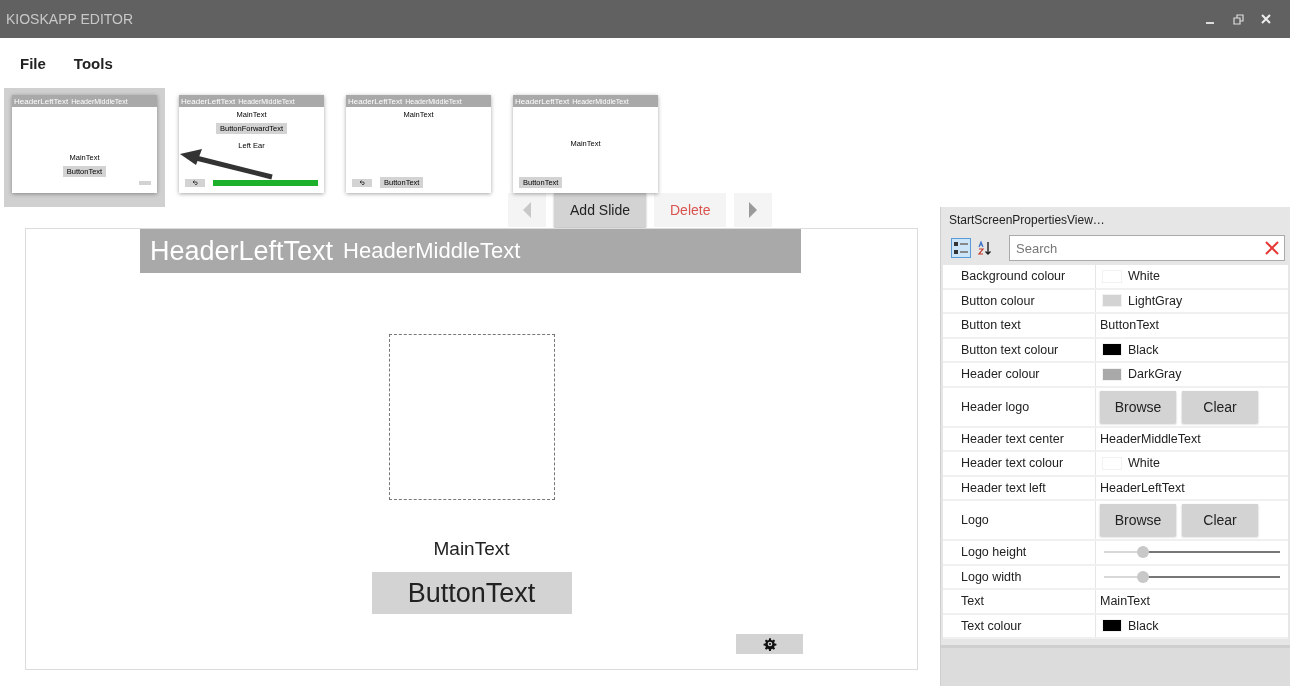 This screenshot has height=686, width=1290. I want to click on sort-icon, so click(985, 248).